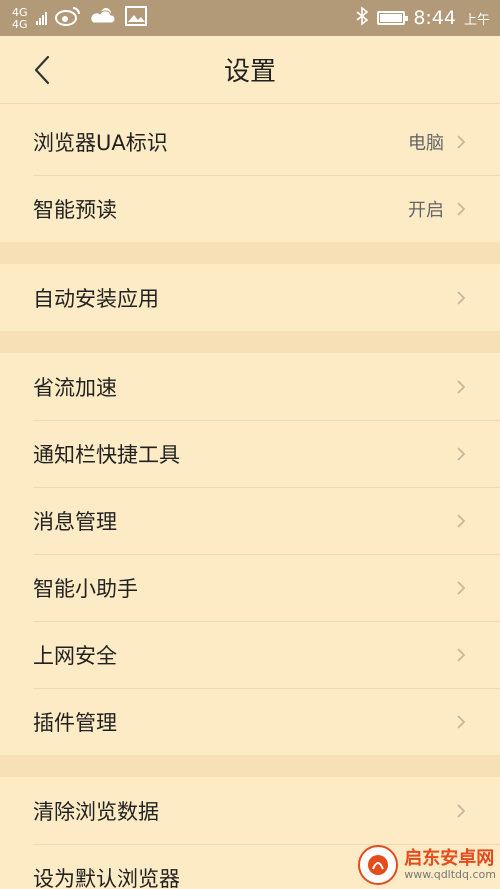  Describe the element at coordinates (103, 18) in the screenshot. I see `weather-icon` at that location.